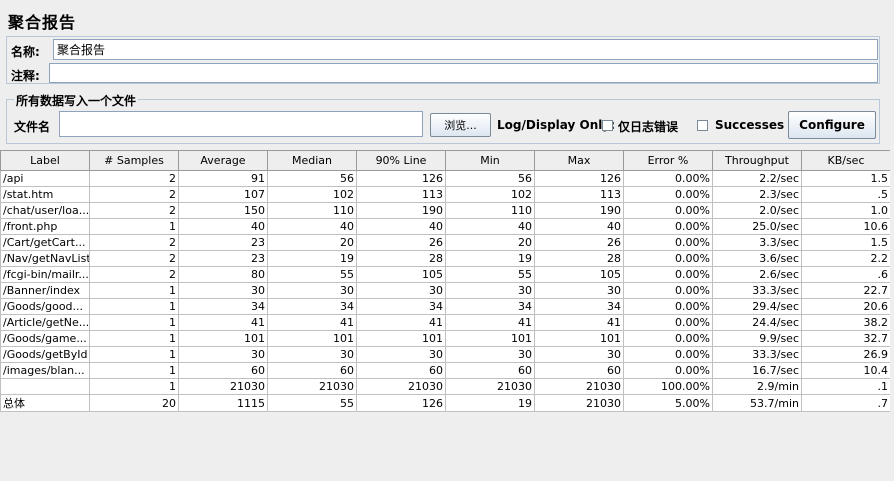 This screenshot has width=894, height=481. Describe the element at coordinates (223, 242) in the screenshot. I see `table-cell: 23` at that location.